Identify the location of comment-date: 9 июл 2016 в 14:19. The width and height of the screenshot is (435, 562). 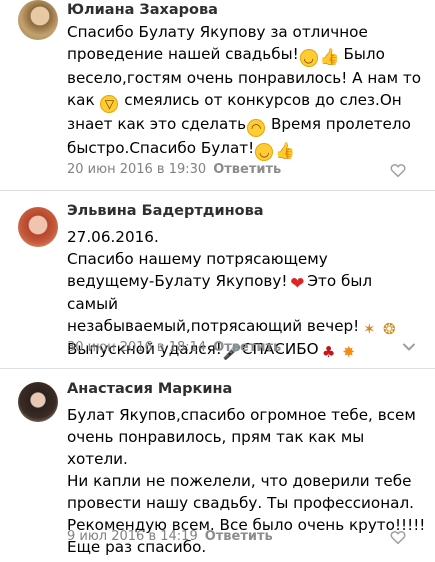
(132, 536).